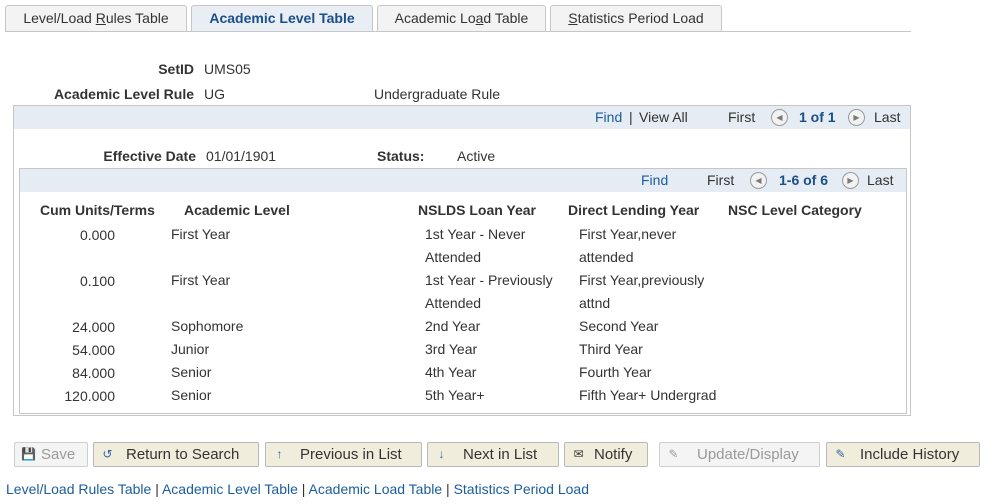 This screenshot has width=1008, height=504. Describe the element at coordinates (615, 372) in the screenshot. I see `cell-direct-lending-year: Fourth Year` at that location.